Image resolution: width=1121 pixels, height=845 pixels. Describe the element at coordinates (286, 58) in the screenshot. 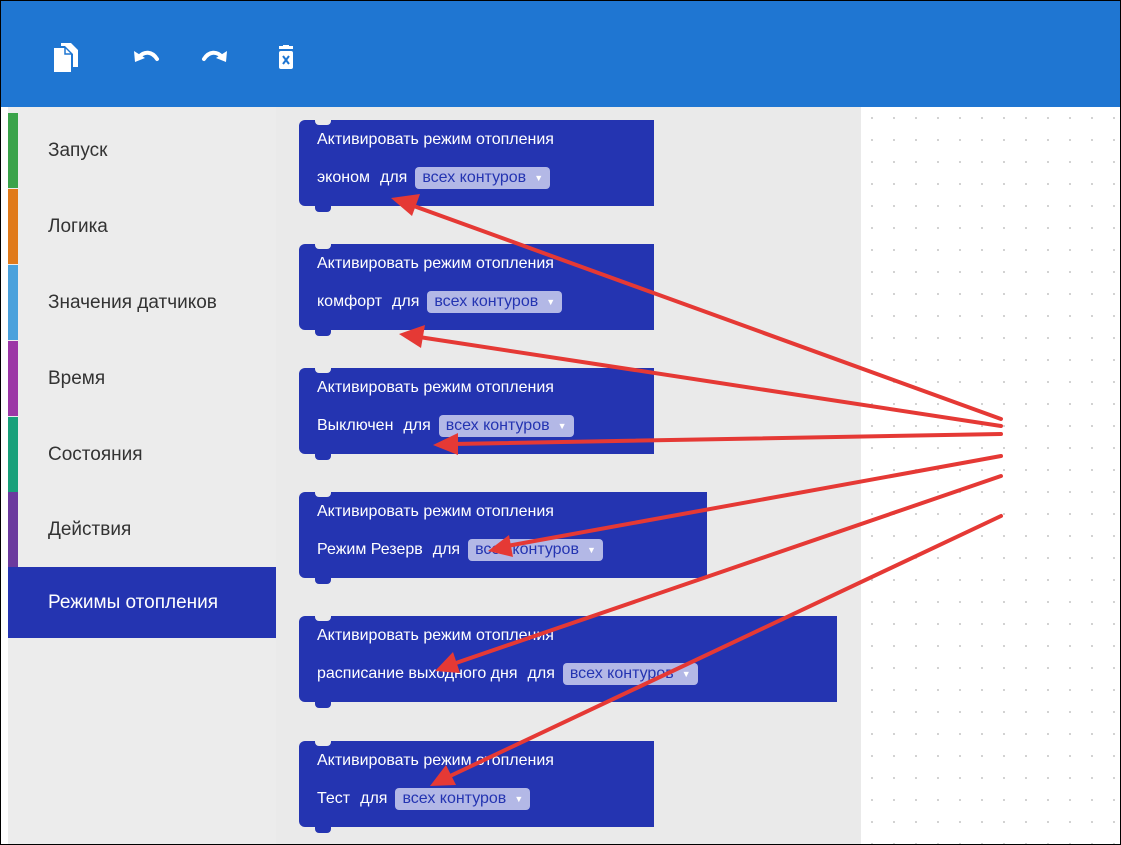

I see `trash-icon` at that location.